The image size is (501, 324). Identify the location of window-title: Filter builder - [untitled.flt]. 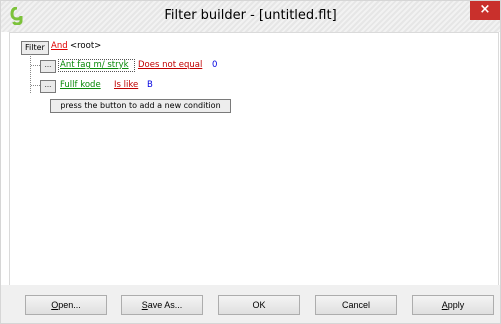
(250, 15).